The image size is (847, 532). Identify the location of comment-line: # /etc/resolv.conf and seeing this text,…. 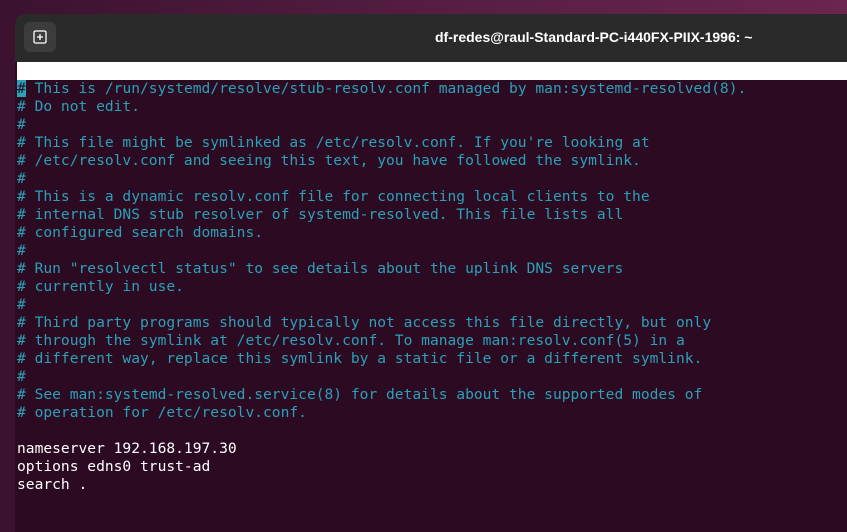
(329, 160).